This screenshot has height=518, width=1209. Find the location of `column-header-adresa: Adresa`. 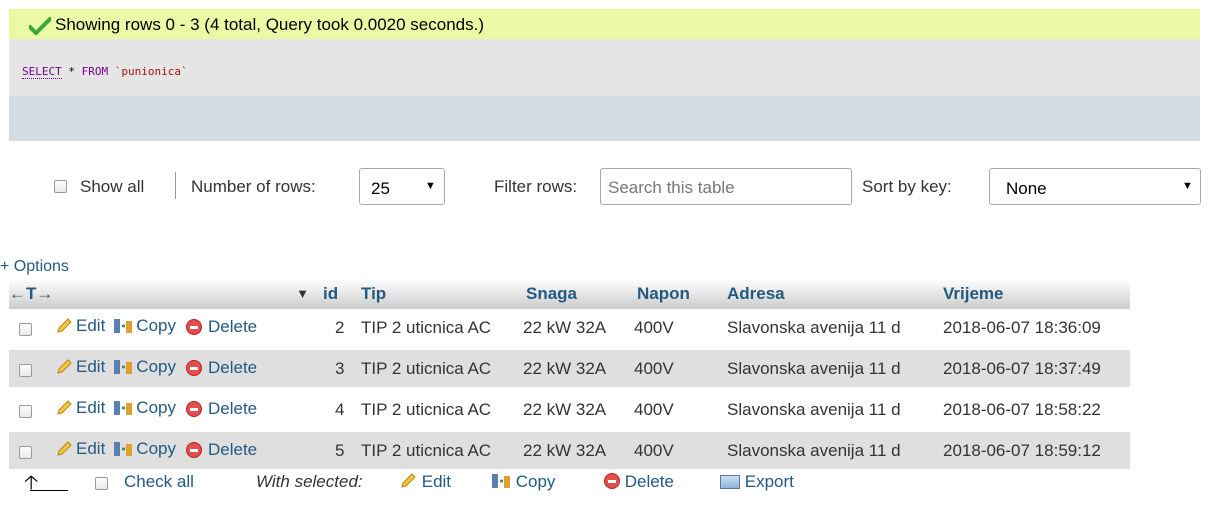

column-header-adresa: Adresa is located at coordinates (831, 294).